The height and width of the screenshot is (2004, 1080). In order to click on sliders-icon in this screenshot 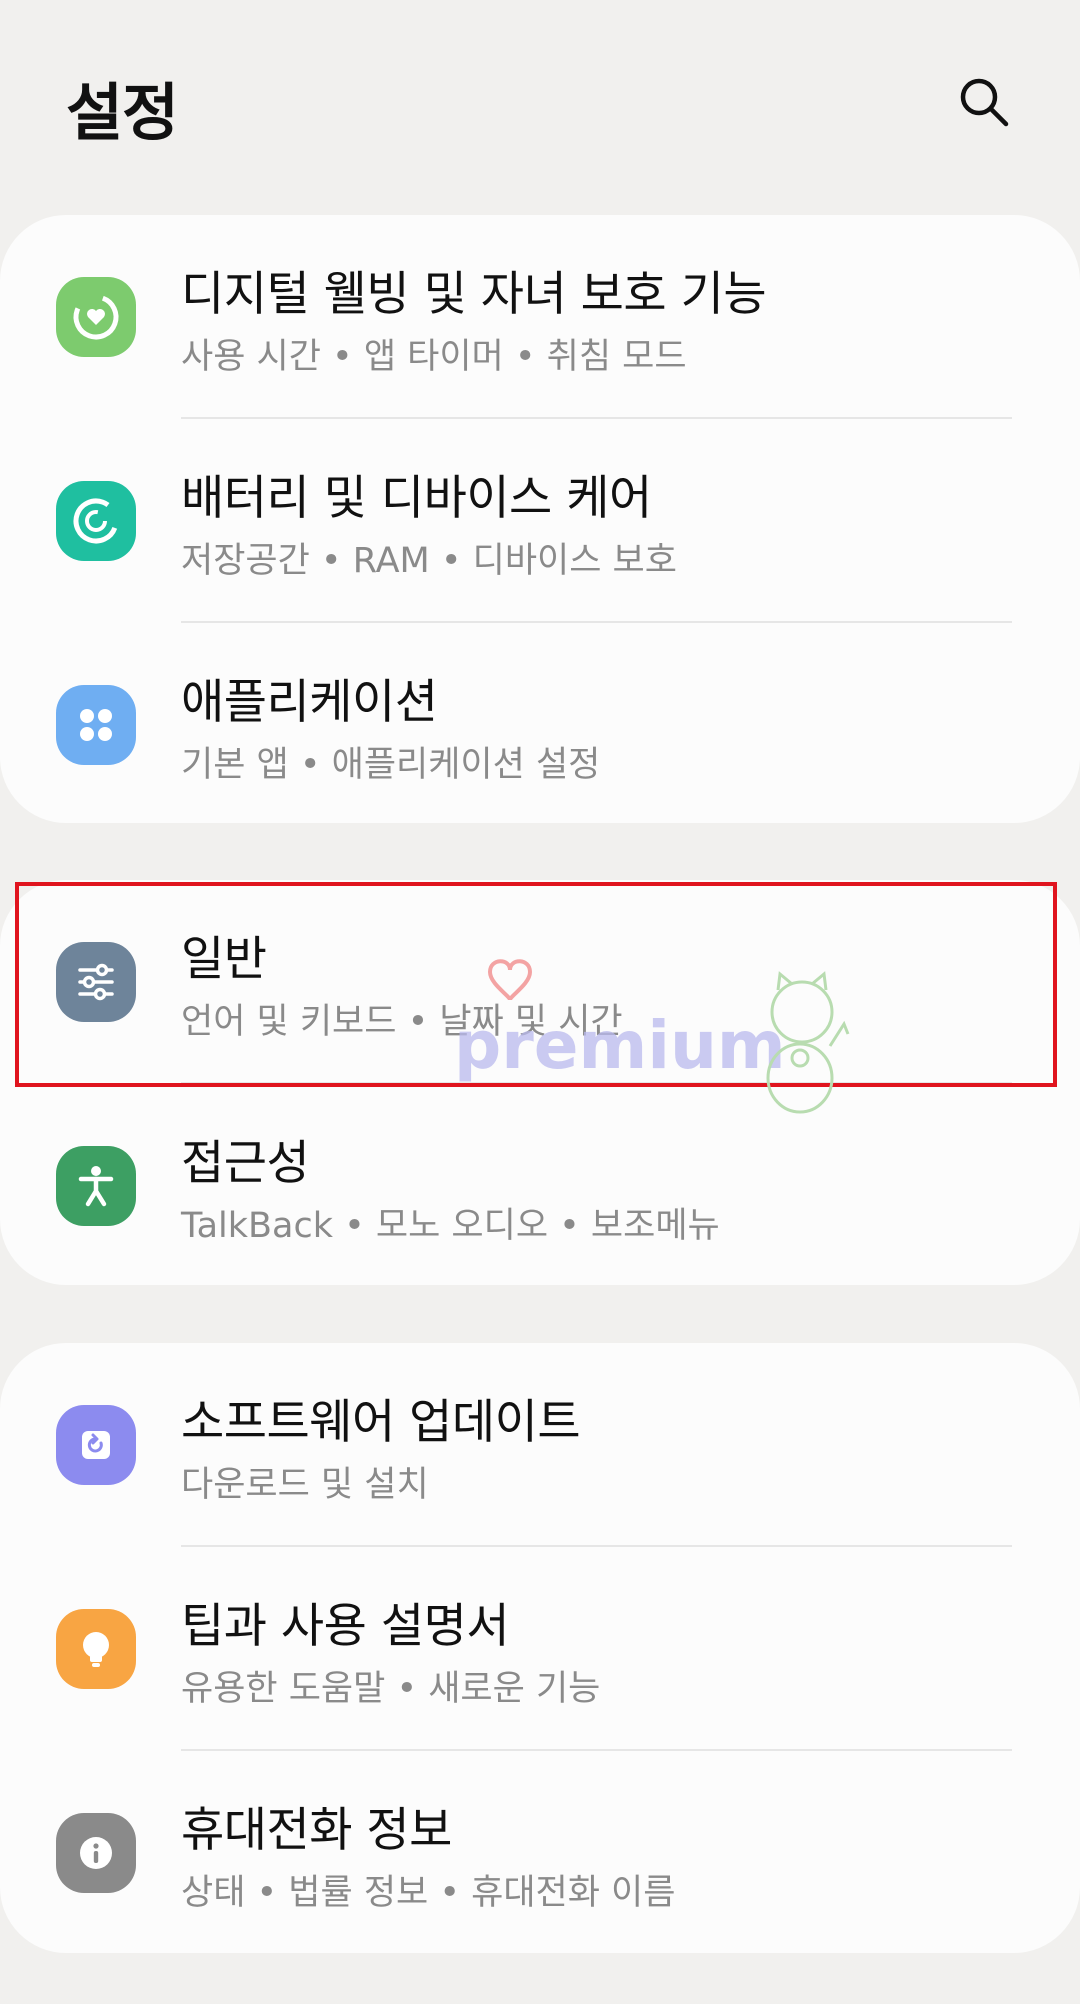, I will do `click(96, 982)`.